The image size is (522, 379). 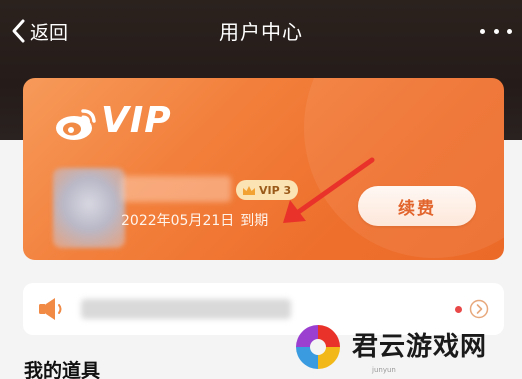 I want to click on vip-level-badge: VIP 3, so click(x=267, y=190).